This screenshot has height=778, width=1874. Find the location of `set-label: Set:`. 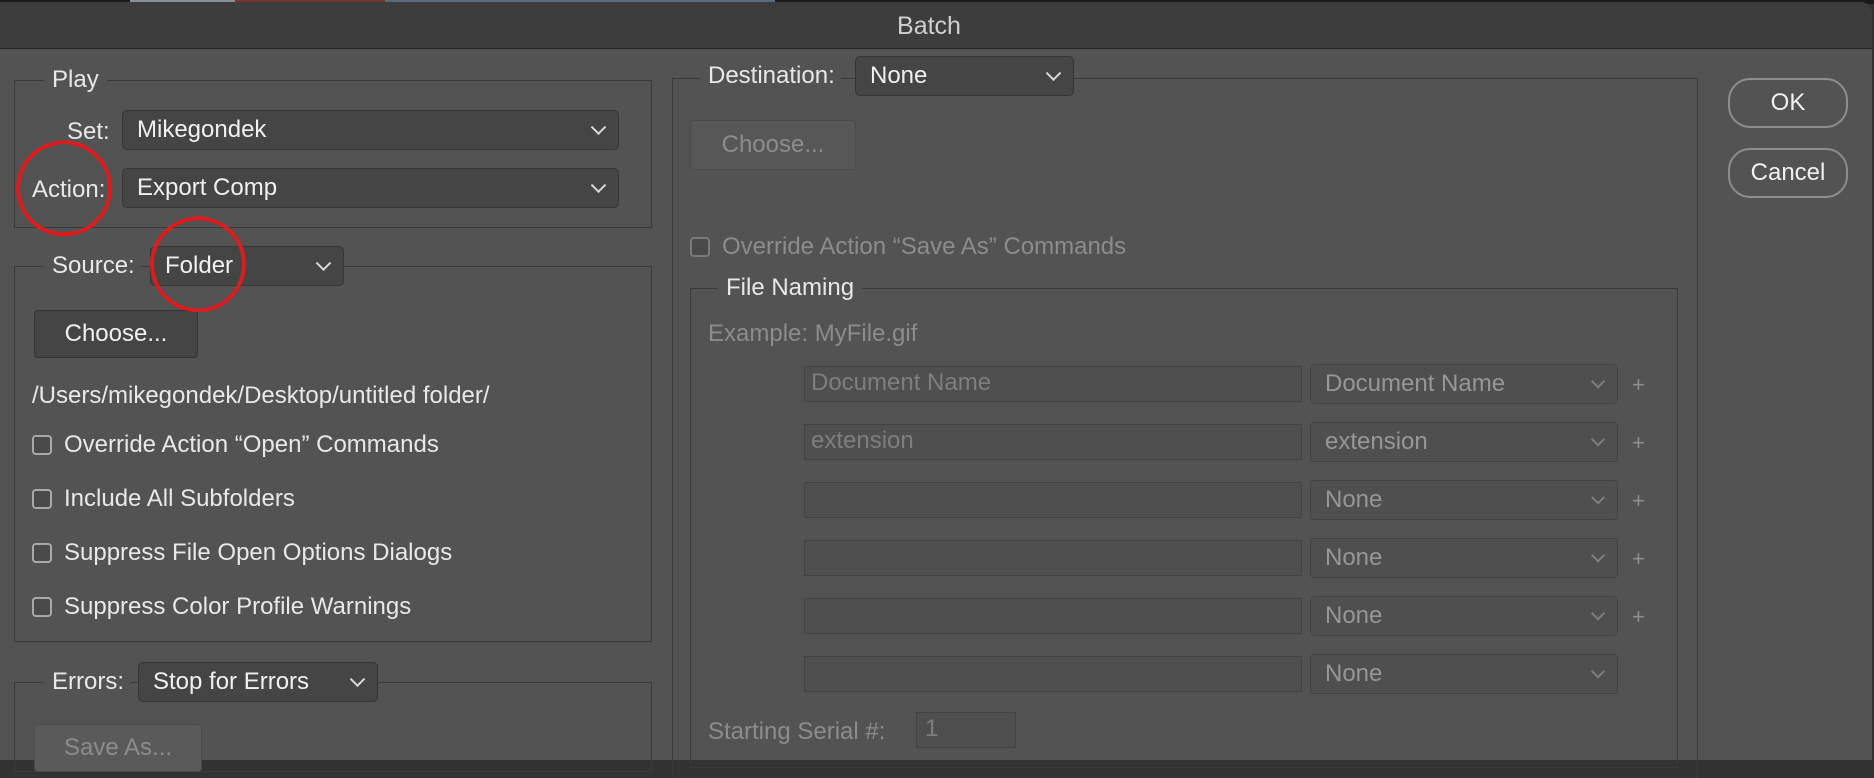

set-label: Set: is located at coordinates (88, 131).